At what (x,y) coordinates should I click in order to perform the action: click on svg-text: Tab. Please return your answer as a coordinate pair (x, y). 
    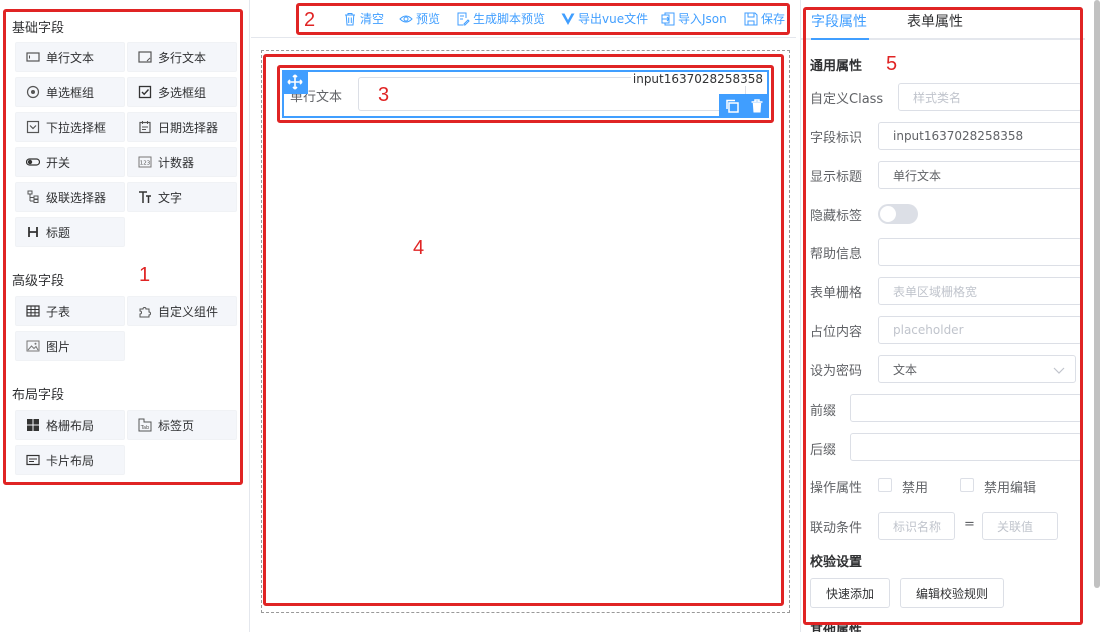
    Looking at the image, I should click on (144, 428).